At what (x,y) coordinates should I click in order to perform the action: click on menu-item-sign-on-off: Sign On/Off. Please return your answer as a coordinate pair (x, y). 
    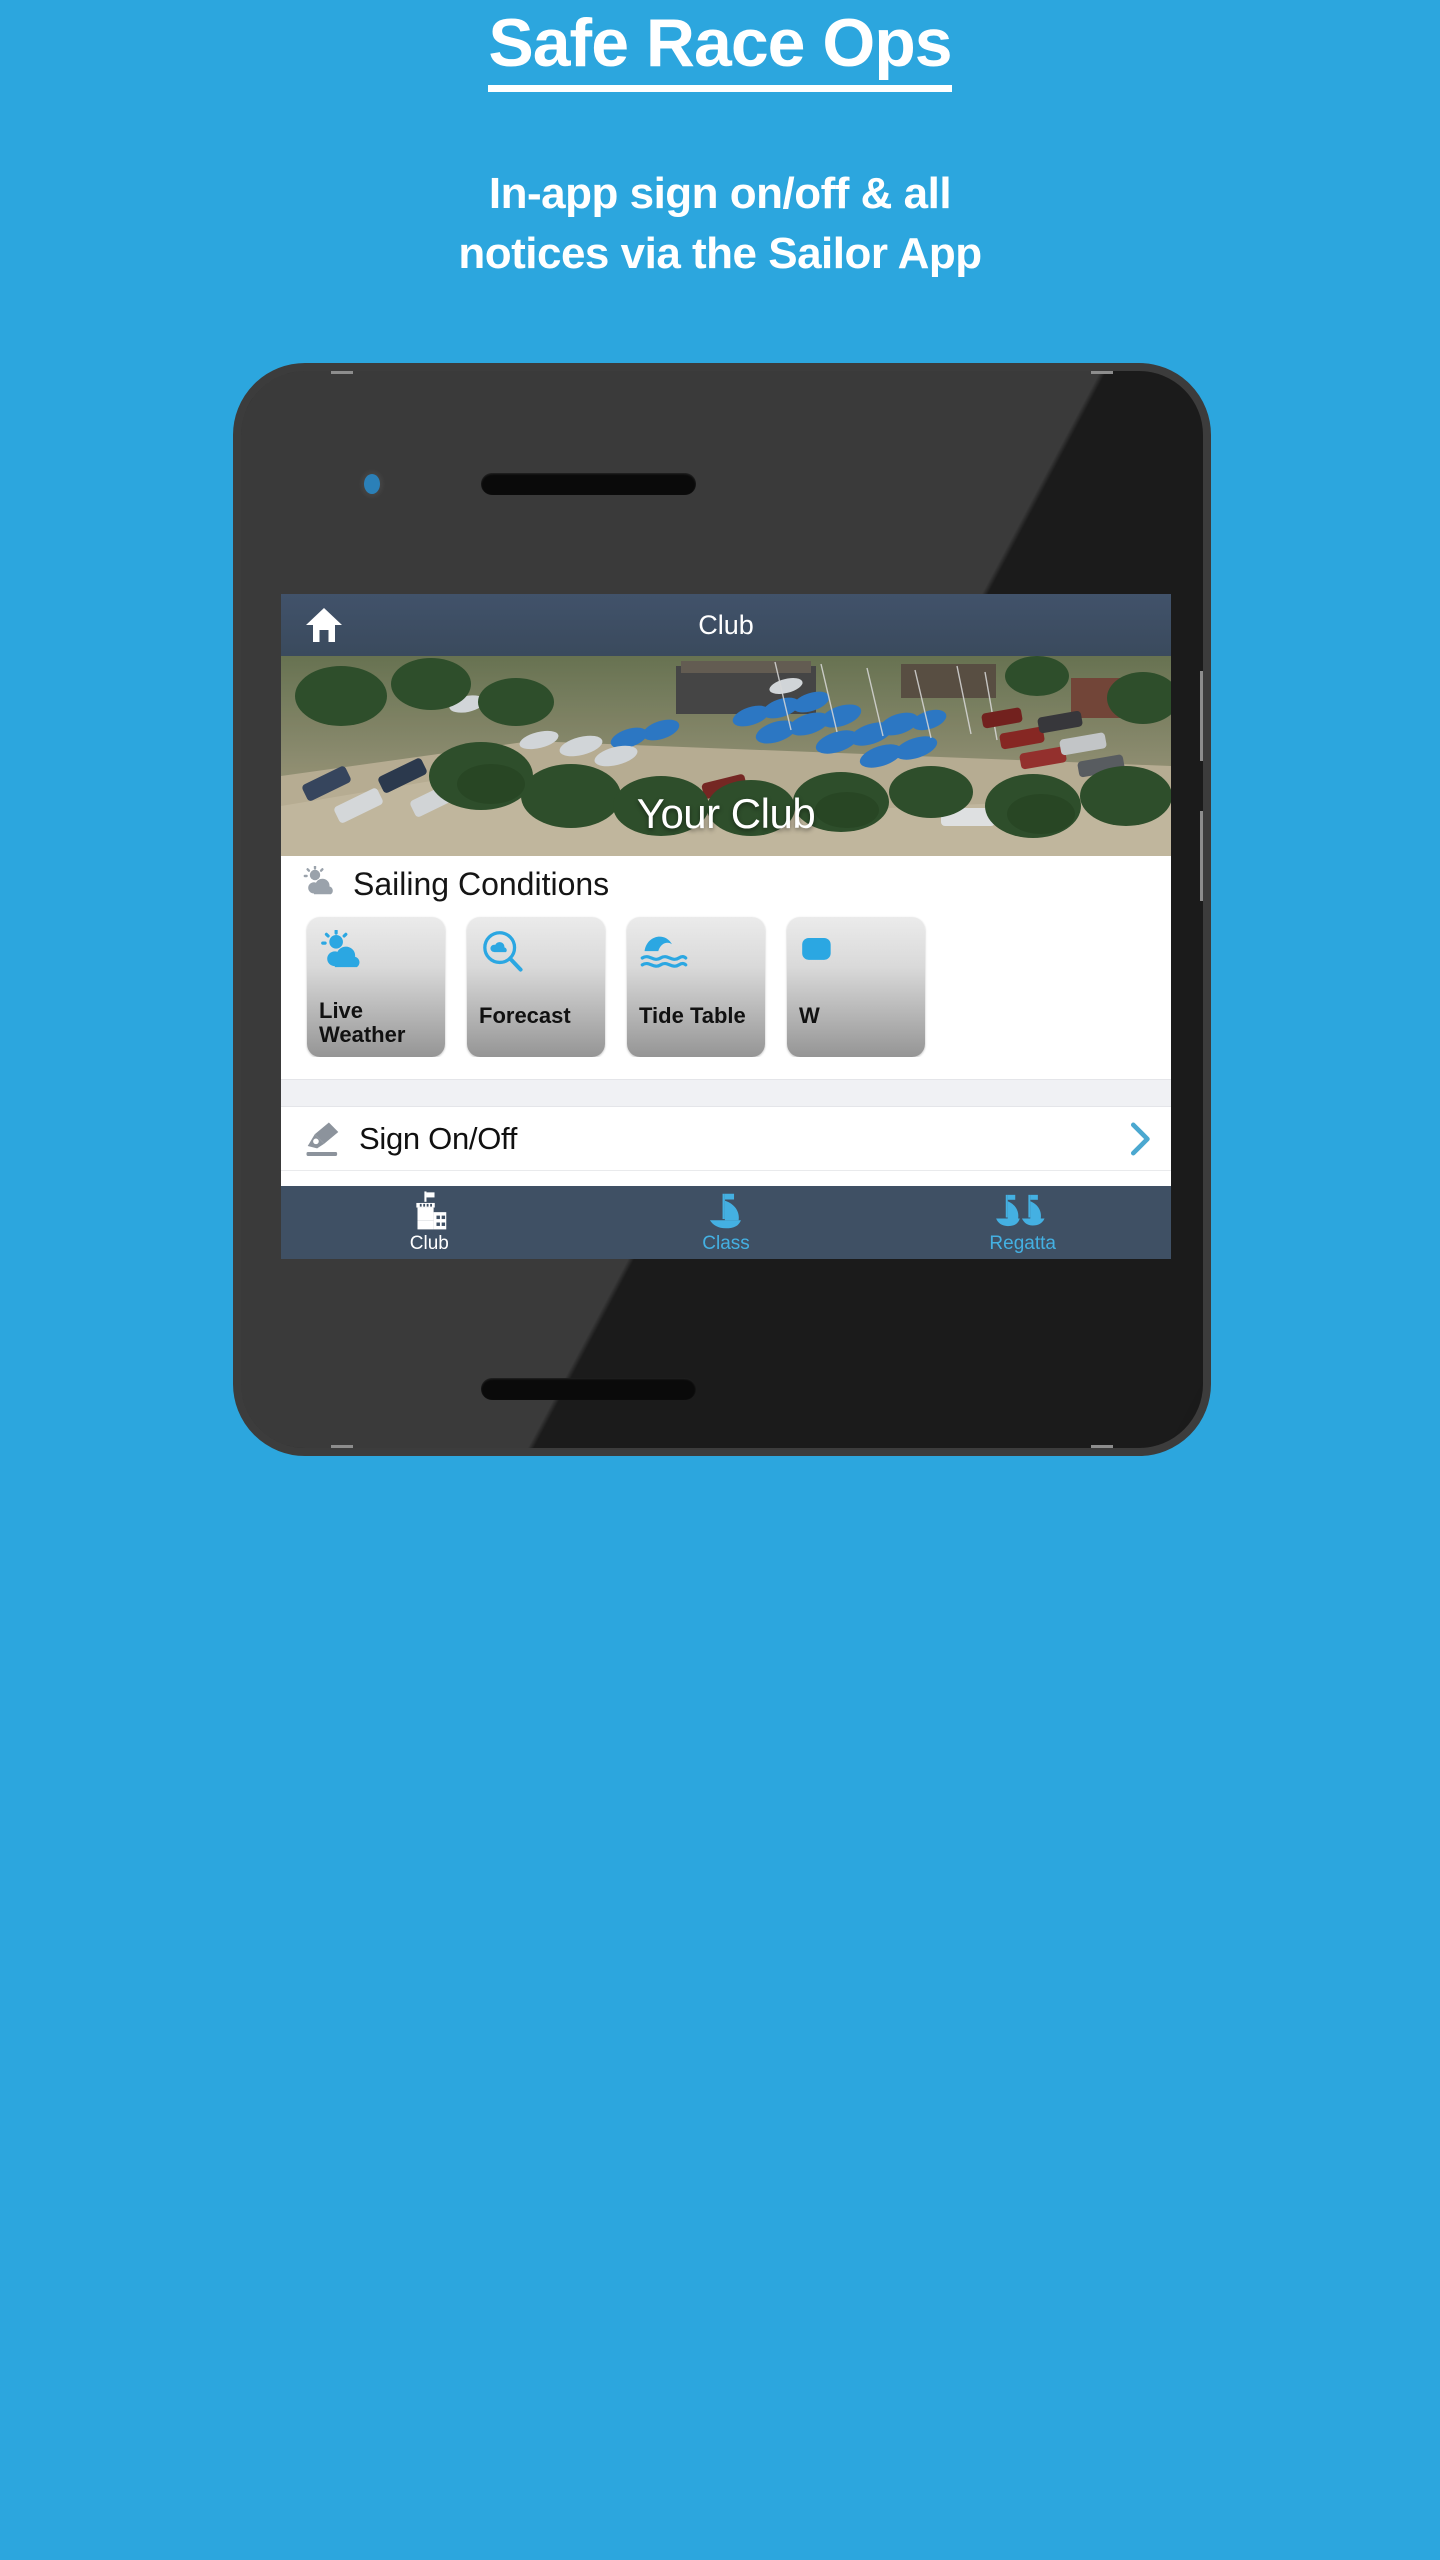
    Looking at the image, I should click on (726, 1139).